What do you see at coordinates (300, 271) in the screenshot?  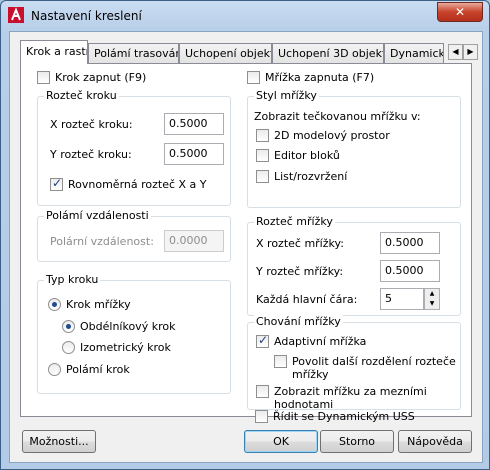 I see `grid-y-label: Y rozteč mřížky:` at bounding box center [300, 271].